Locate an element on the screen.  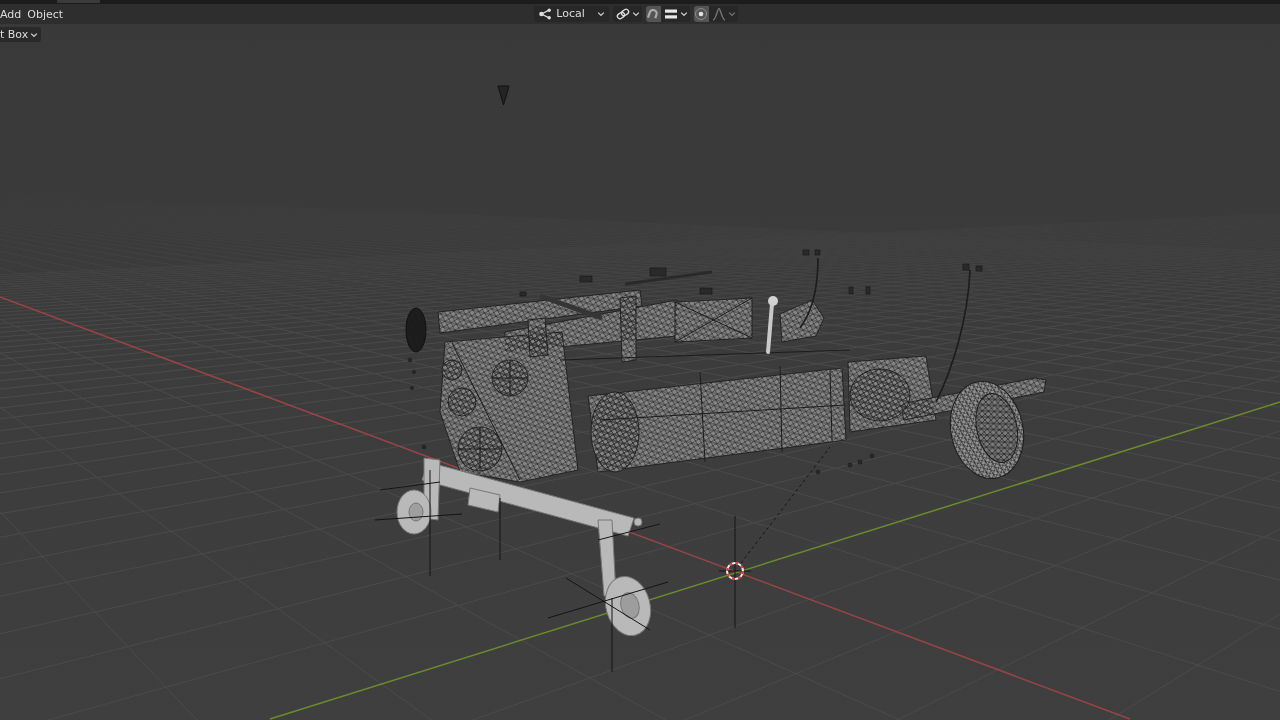
dot-ring-icon is located at coordinates (701, 14).